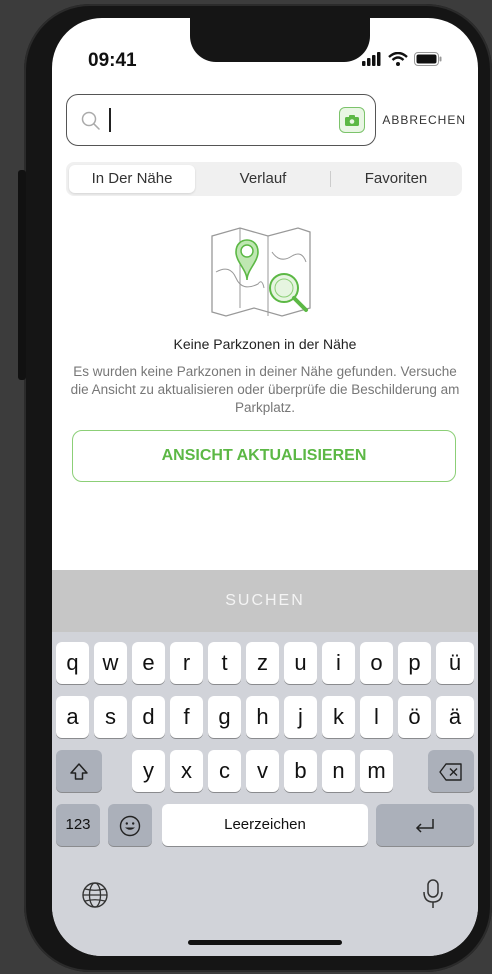 The image size is (492, 974). What do you see at coordinates (72, 663) in the screenshot?
I see `key-q: q` at bounding box center [72, 663].